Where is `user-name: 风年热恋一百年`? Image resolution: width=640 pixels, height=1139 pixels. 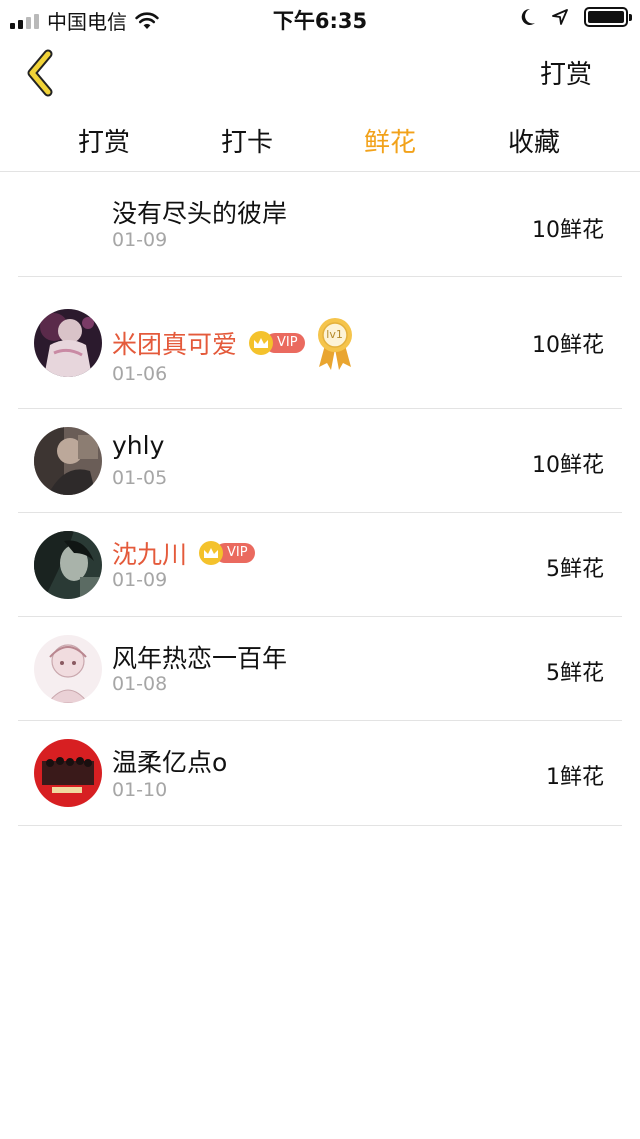
user-name: 风年热恋一百年 is located at coordinates (200, 658).